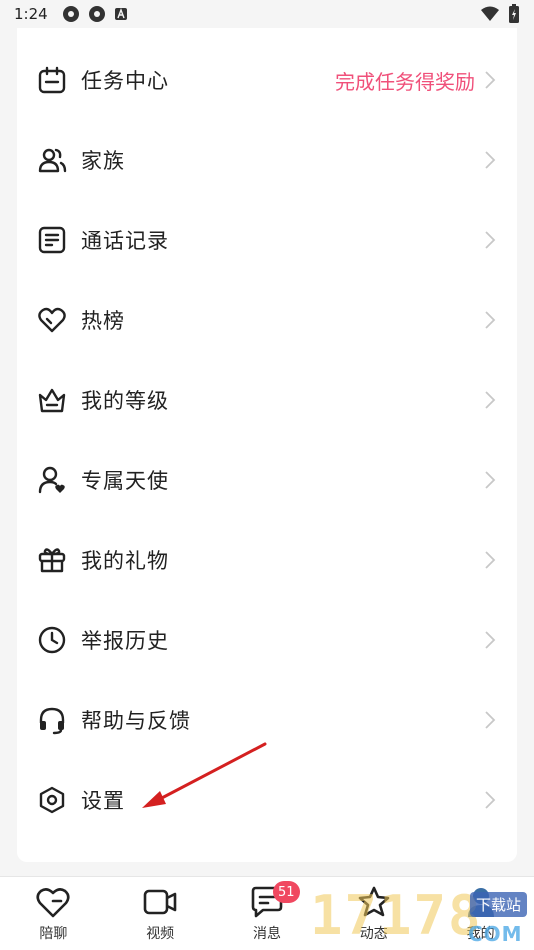 The height and width of the screenshot is (950, 534). What do you see at coordinates (52, 240) in the screenshot?
I see `document-icon` at bounding box center [52, 240].